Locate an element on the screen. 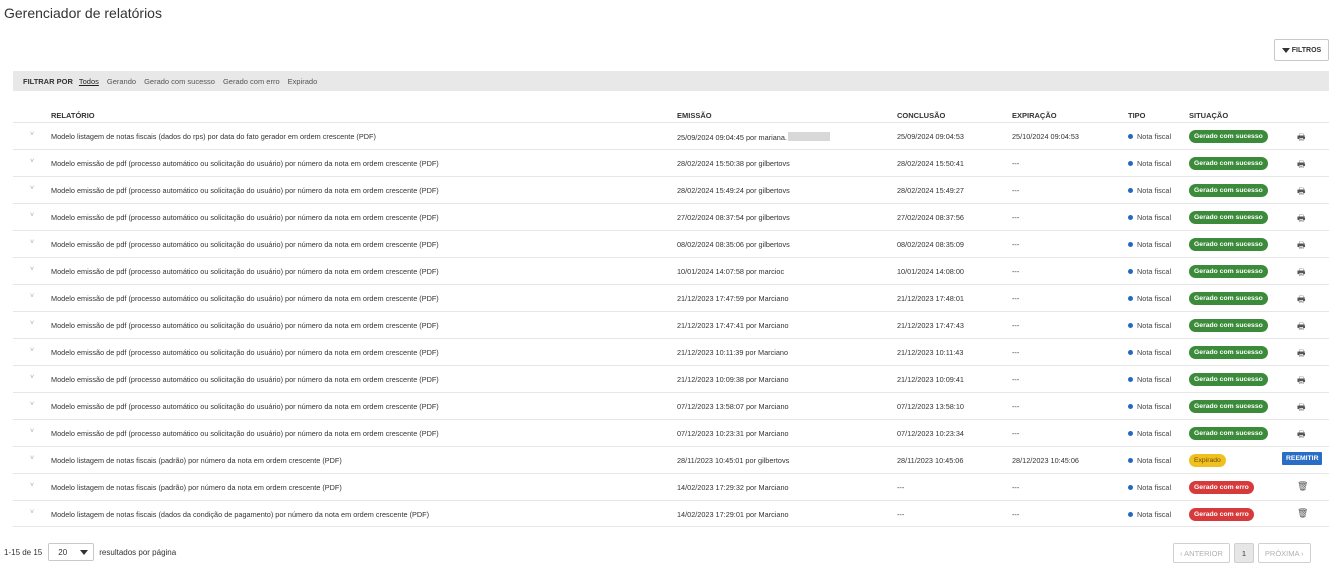 This screenshot has height=570, width=1337. conclusion-date: 21/12/2023 17:48:01 is located at coordinates (930, 298).